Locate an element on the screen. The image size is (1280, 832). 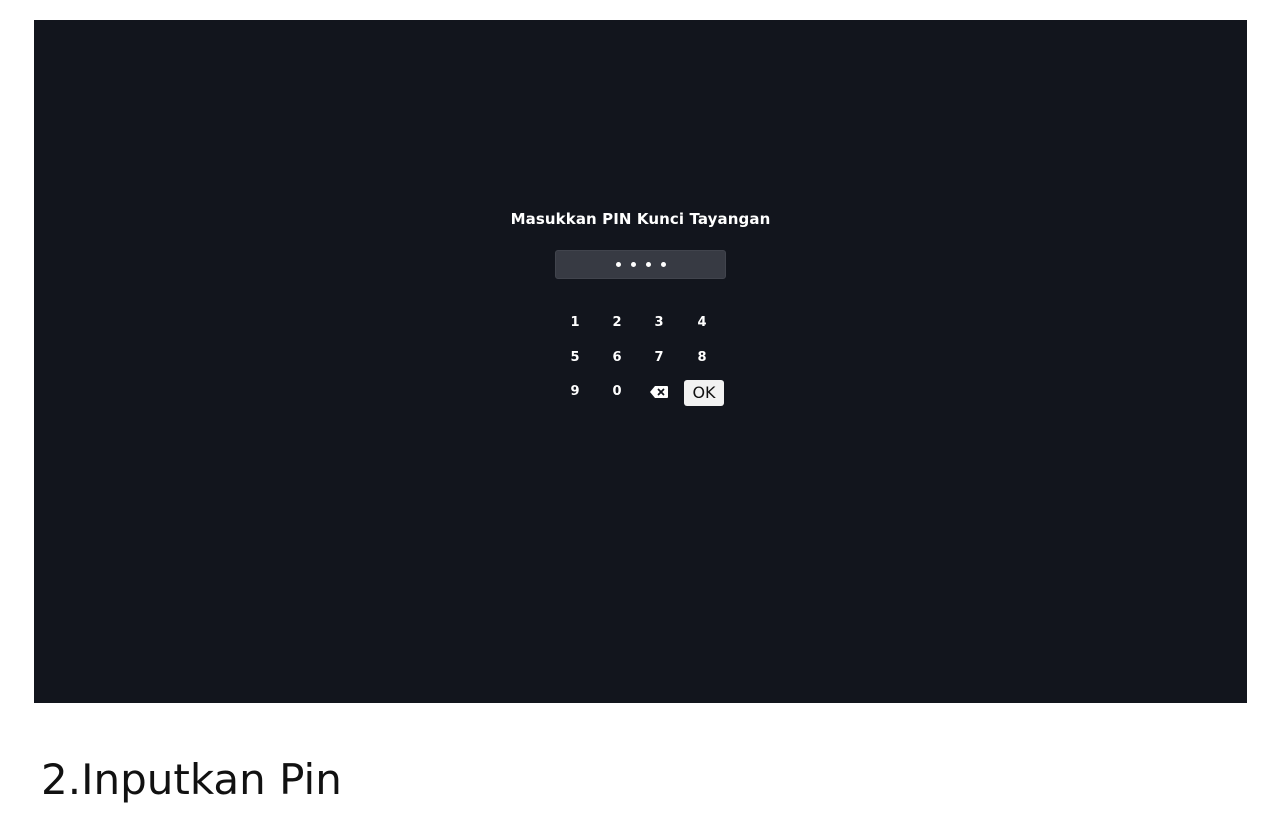
key-6: 6 is located at coordinates (617, 358).